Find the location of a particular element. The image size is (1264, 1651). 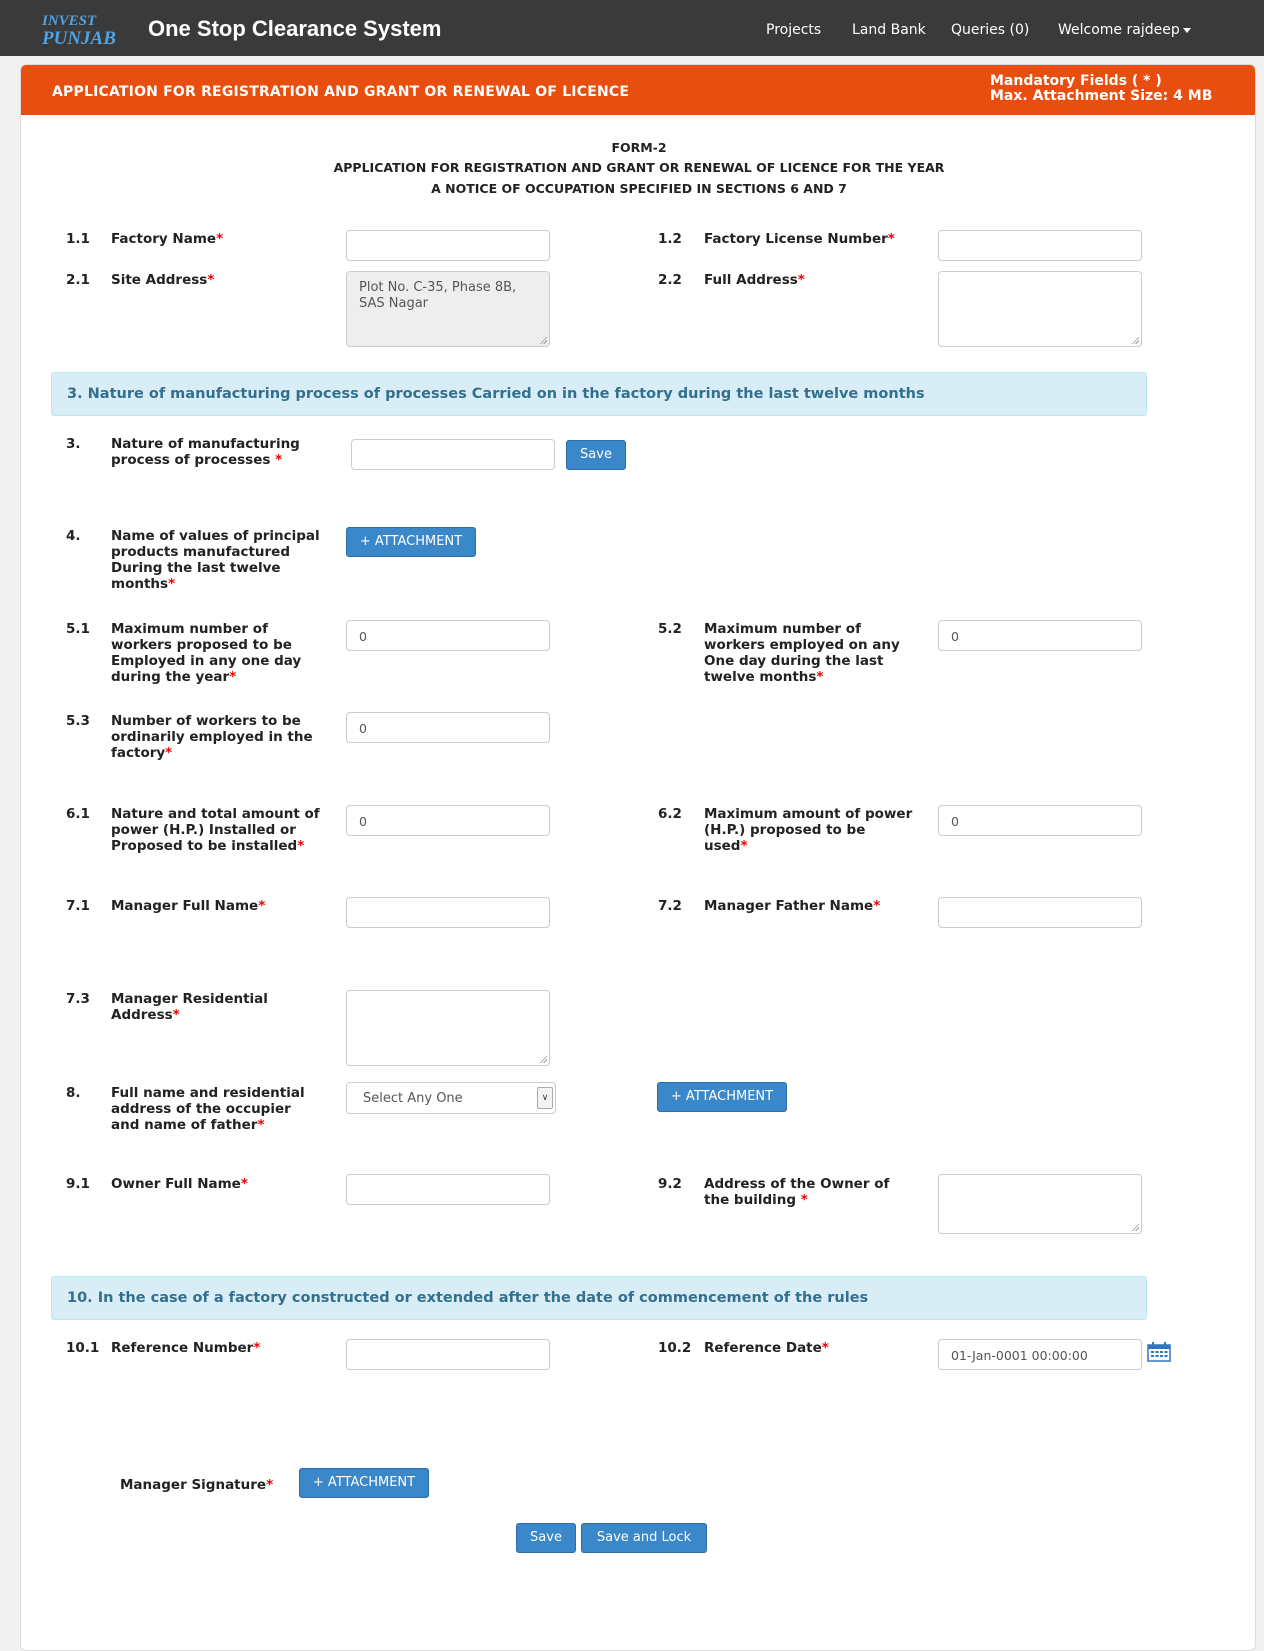

owner-address-label: Address of the Owner of the building * is located at coordinates (797, 1192).